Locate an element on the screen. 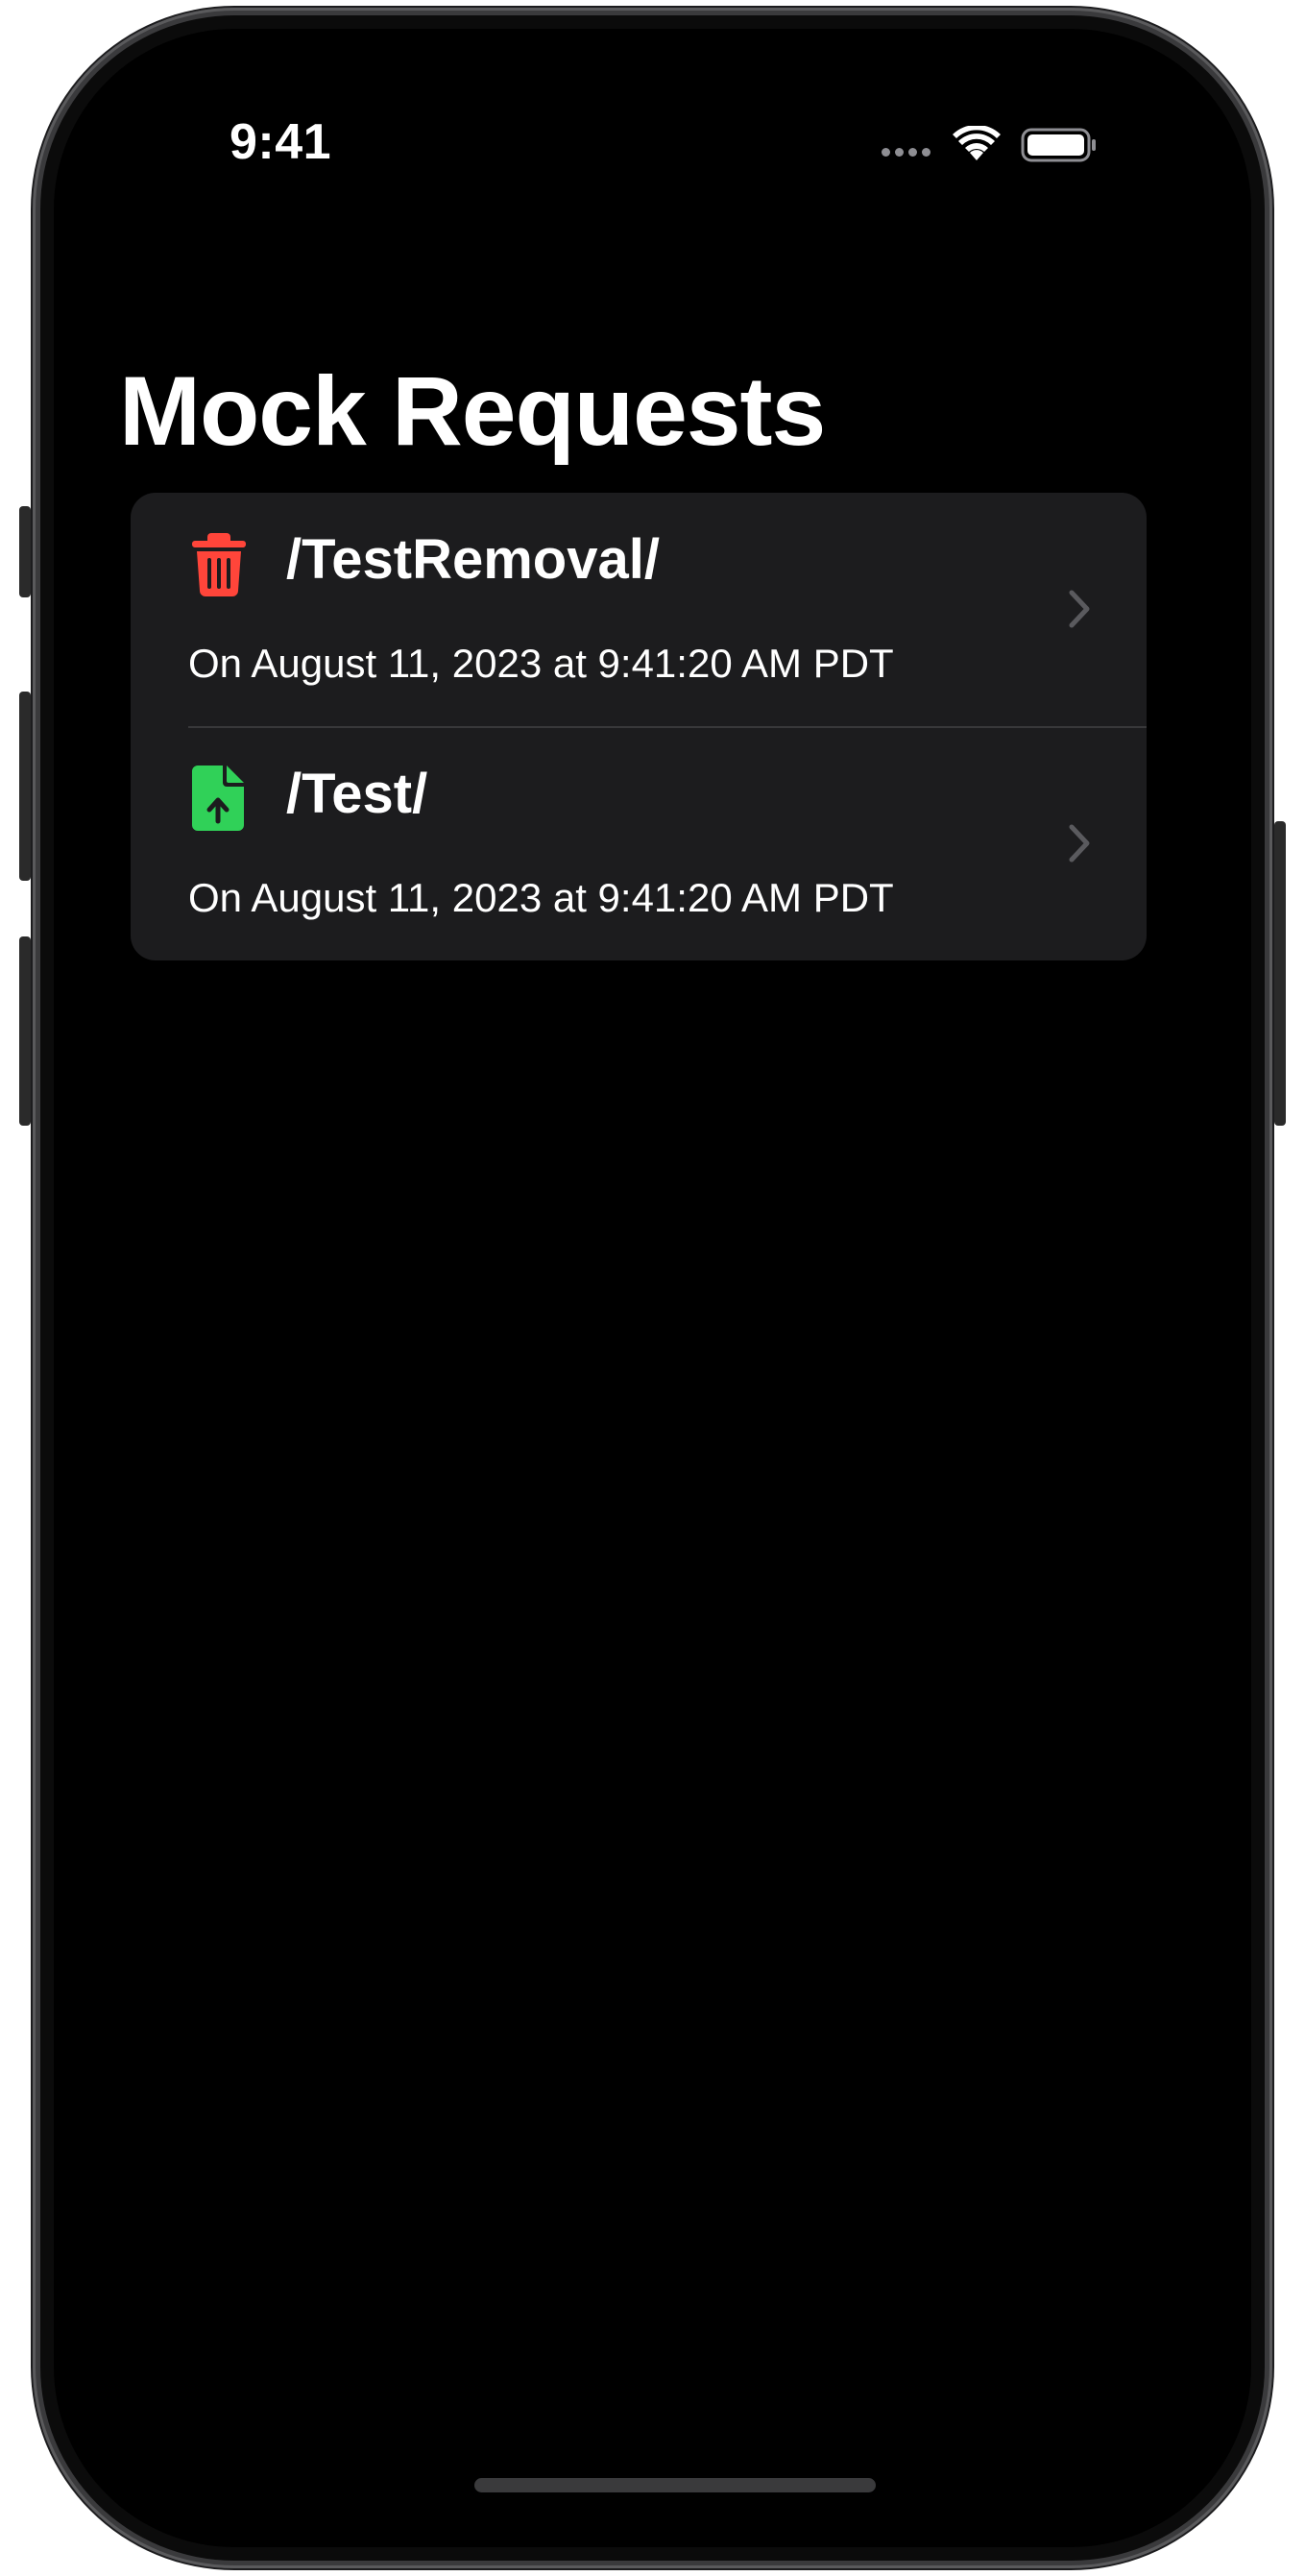 This screenshot has height=2576, width=1305. status-indicators is located at coordinates (990, 145).